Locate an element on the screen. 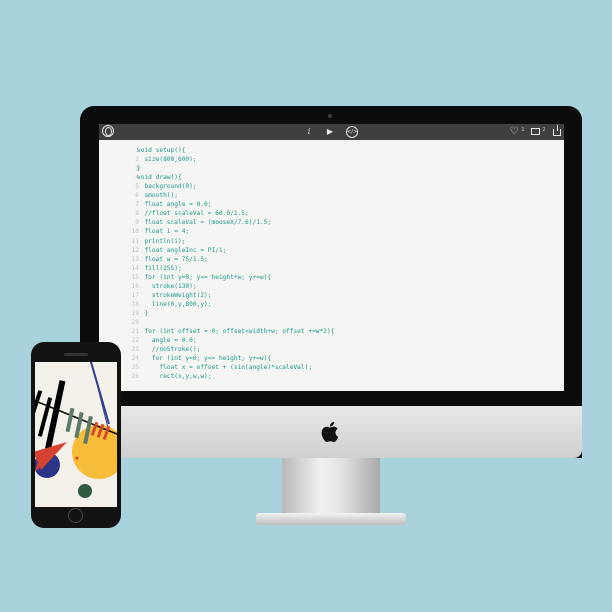 The width and height of the screenshot is (612, 612). line-number: 8 is located at coordinates (137, 214).